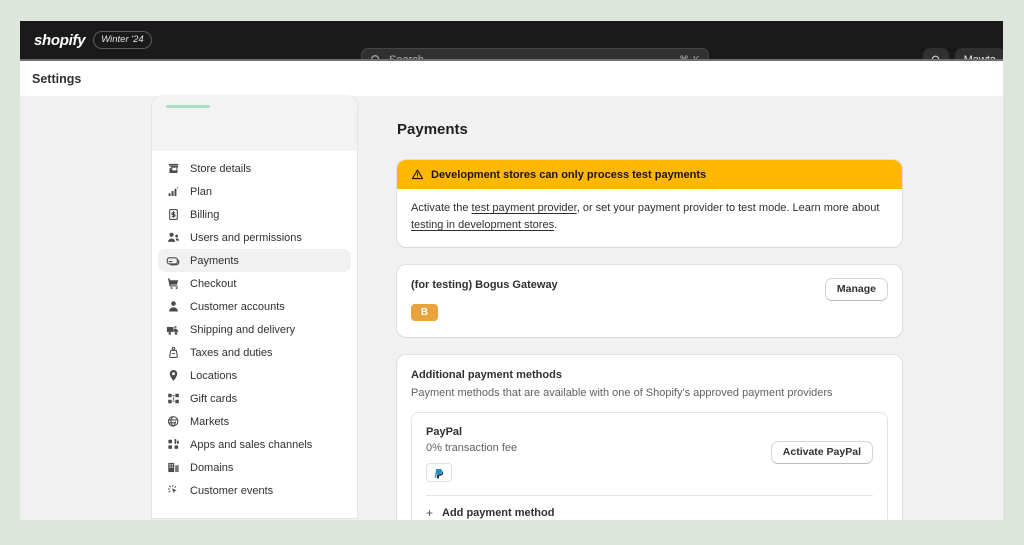 This screenshot has height=545, width=1024. I want to click on credit-card-icon, so click(173, 261).